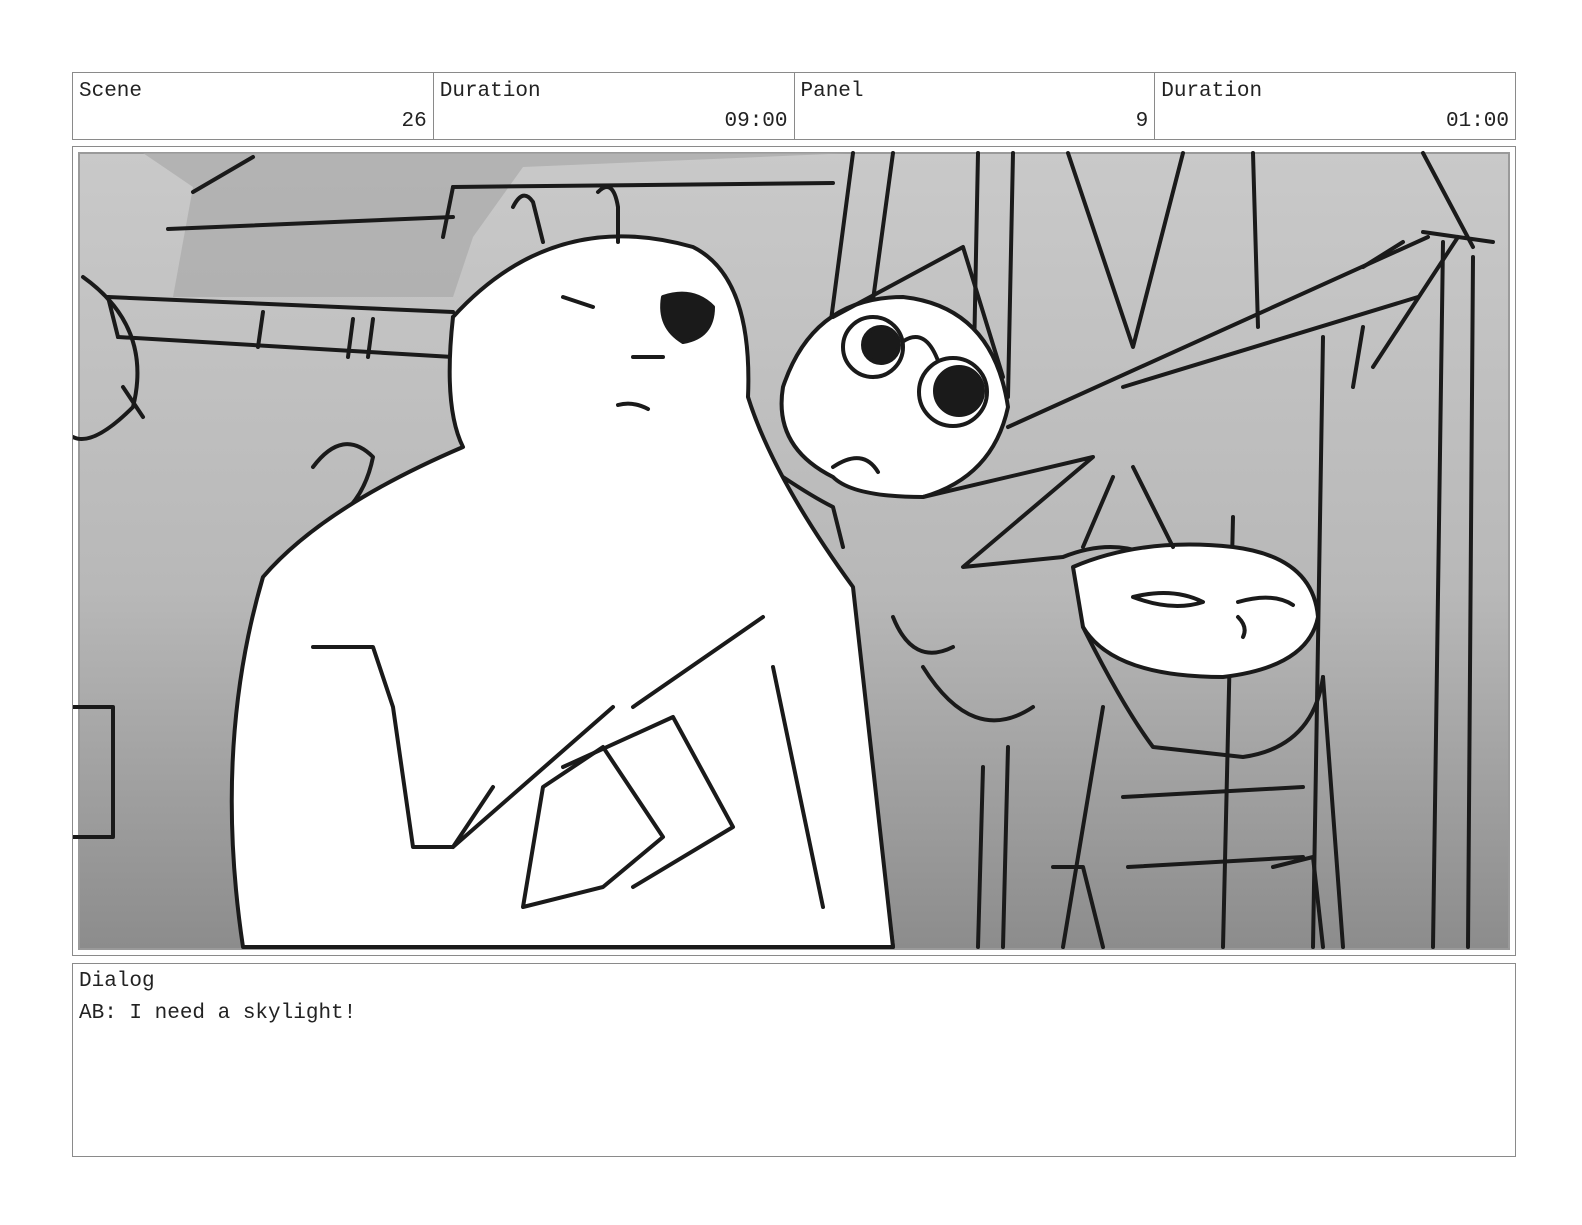  Describe the element at coordinates (975, 106) in the screenshot. I see `panel-cell: Panel 9` at that location.